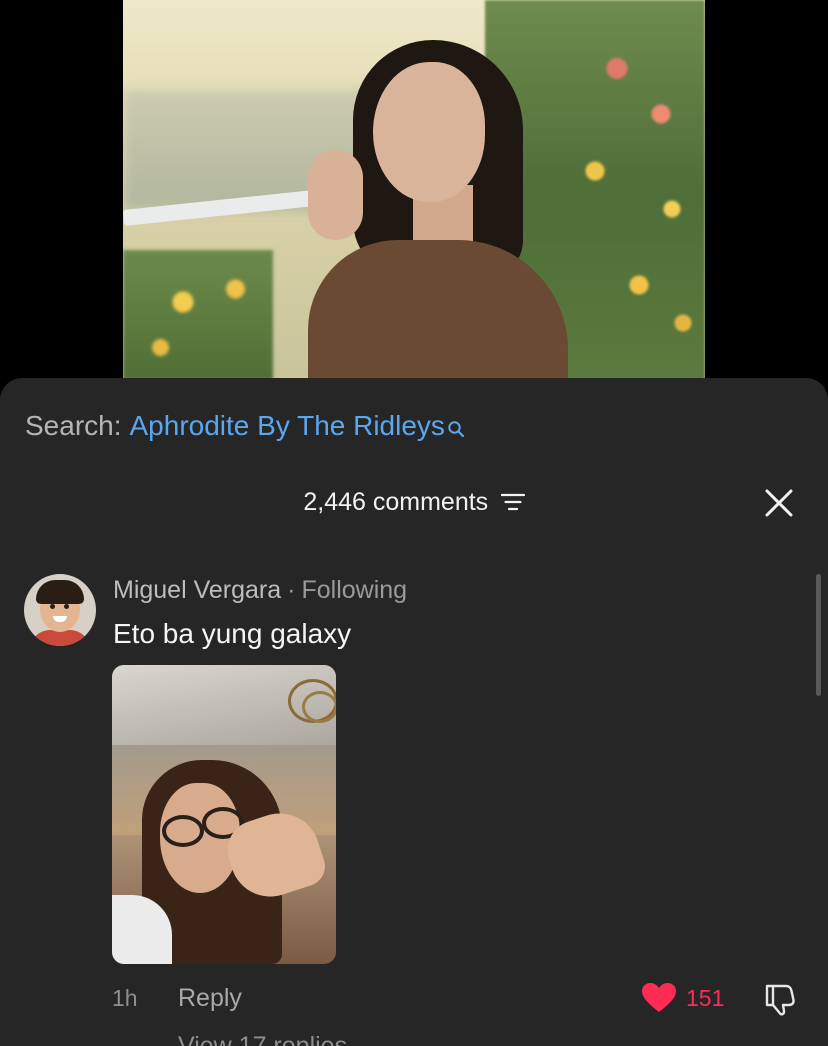 The height and width of the screenshot is (1046, 828). What do you see at coordinates (335, 195) in the screenshot?
I see `video-subject-hand` at bounding box center [335, 195].